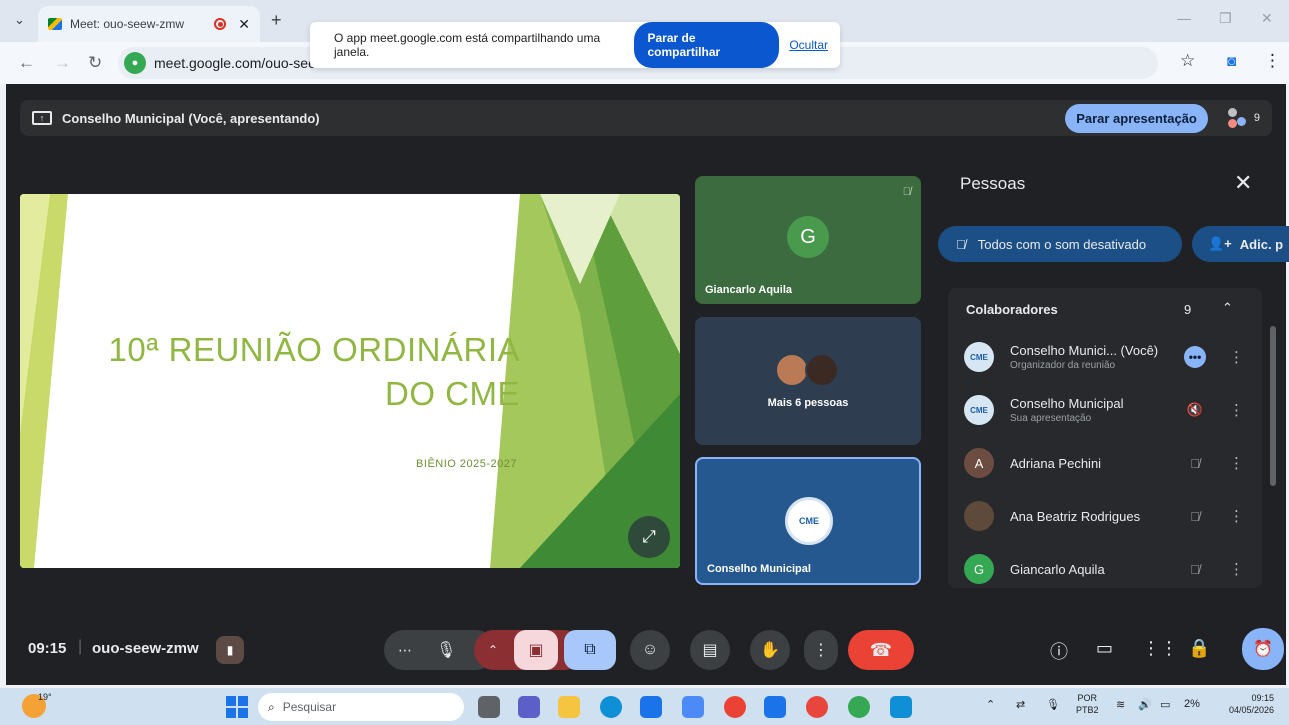  What do you see at coordinates (361, 707) in the screenshot?
I see `taskbar-search: ⌕ Pesquisar` at bounding box center [361, 707].